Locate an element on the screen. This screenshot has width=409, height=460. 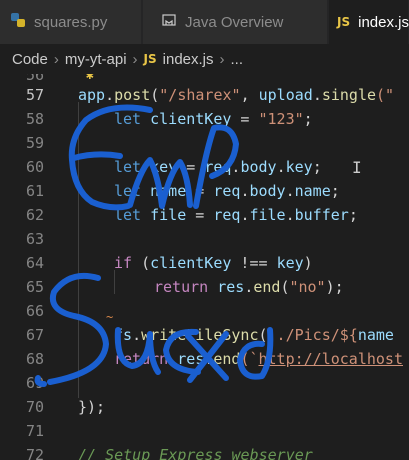
breadcrumb-item-my-yt-api: my-yt-api is located at coordinates (96, 59).